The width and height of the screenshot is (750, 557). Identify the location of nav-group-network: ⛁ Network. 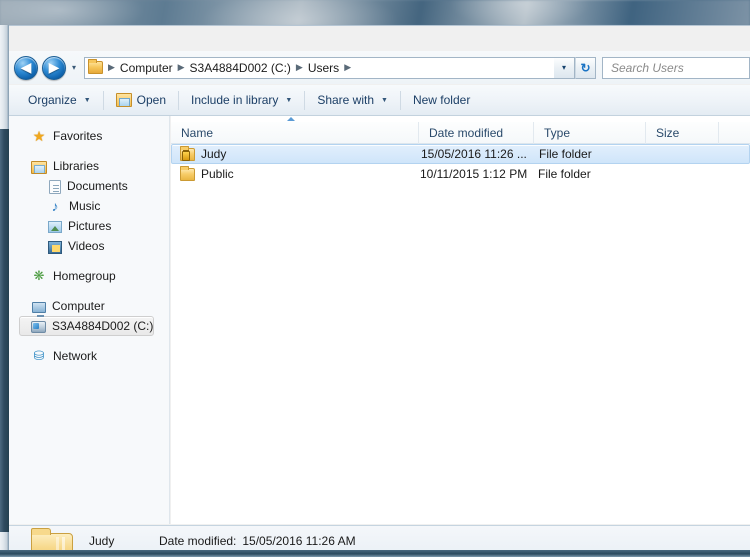
(89, 356).